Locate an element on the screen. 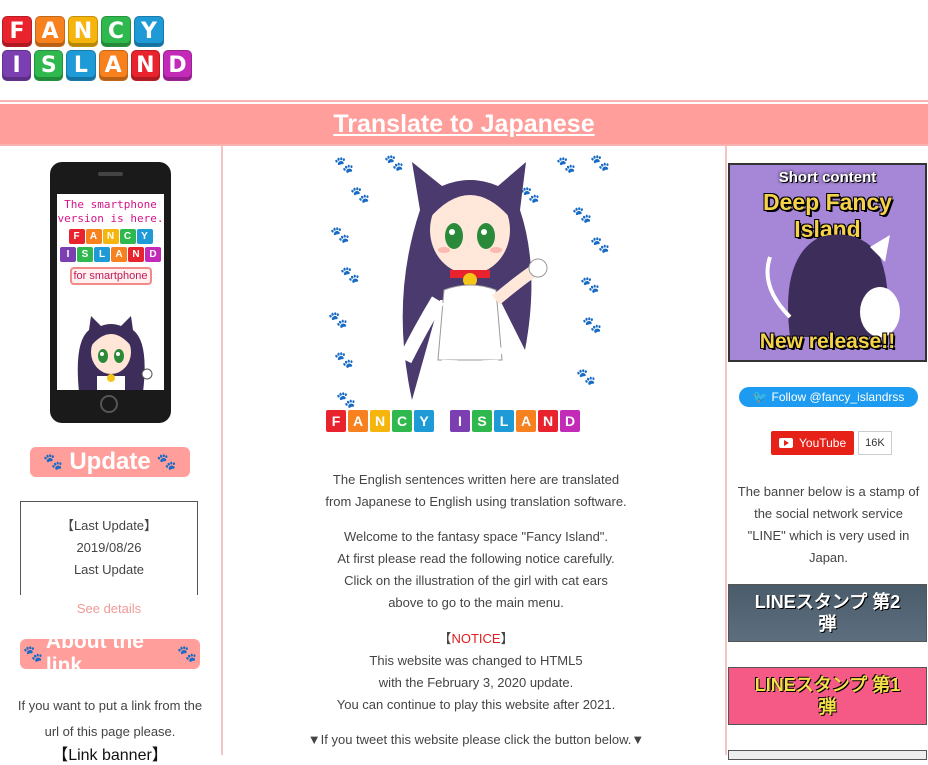 The image size is (928, 765). site-logo: FANCY ISLAND is located at coordinates (97, 50).